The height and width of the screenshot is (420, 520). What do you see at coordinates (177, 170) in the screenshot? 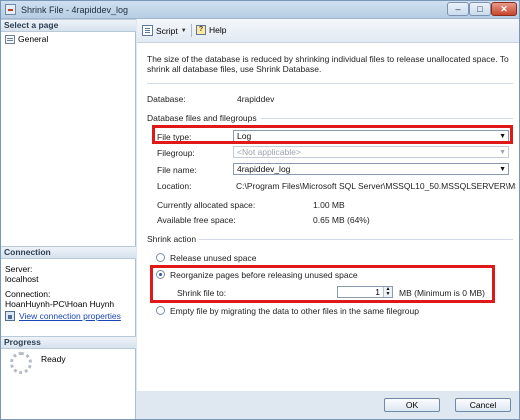
I see `file-name-label: File name:` at bounding box center [177, 170].